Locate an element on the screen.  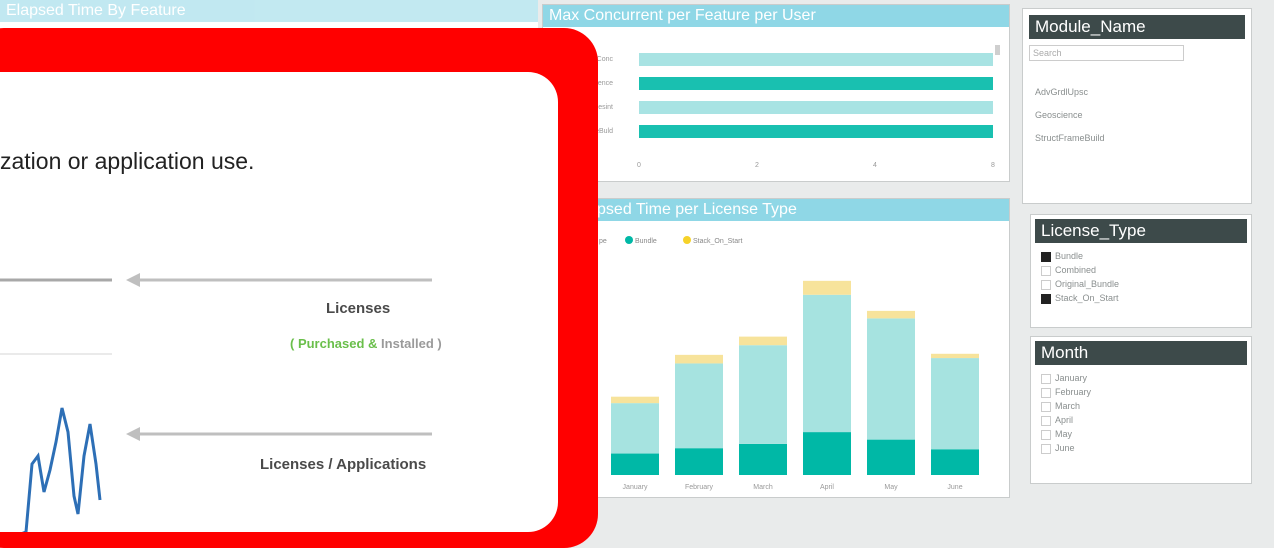
bar-chart: nConcicenceSesintmeBuld0 2 4 8 is located at coordinates (794, 107).